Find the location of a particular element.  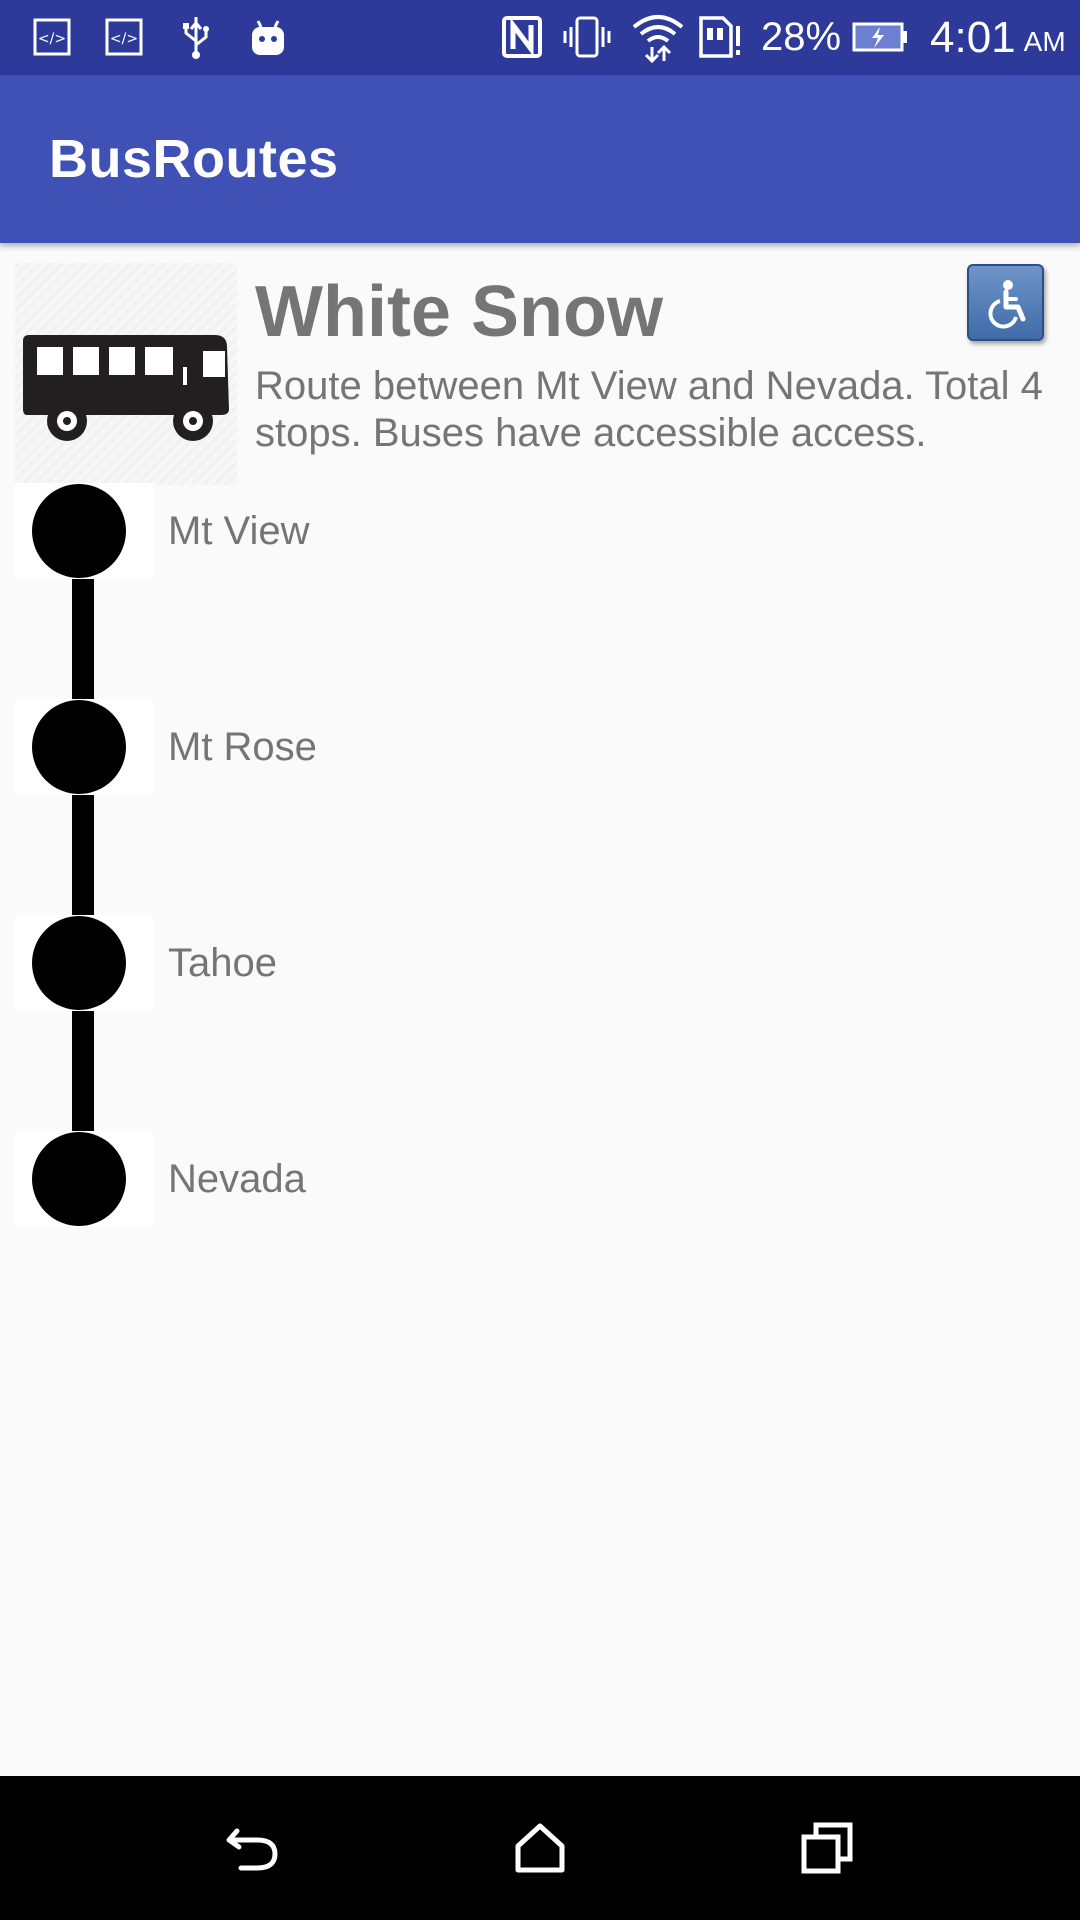

stop-name: Nevada is located at coordinates (237, 1178).